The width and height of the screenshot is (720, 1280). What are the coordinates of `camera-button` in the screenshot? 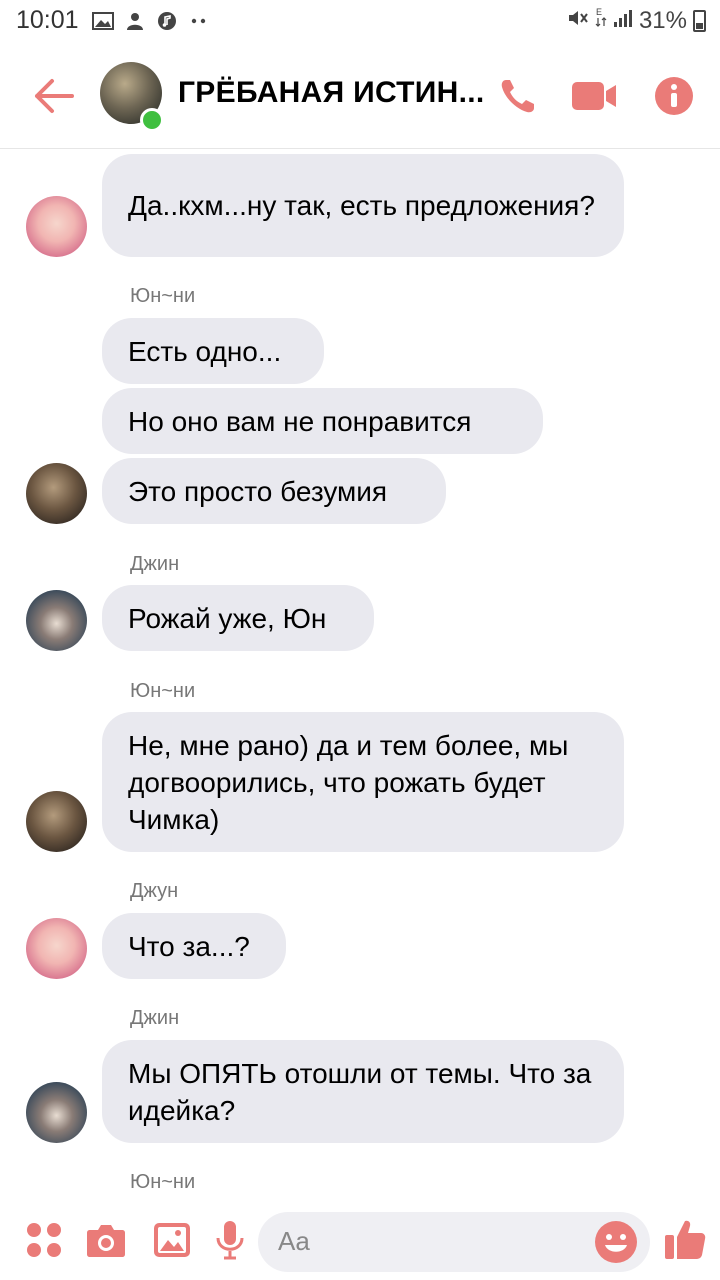 It's located at (106, 1240).